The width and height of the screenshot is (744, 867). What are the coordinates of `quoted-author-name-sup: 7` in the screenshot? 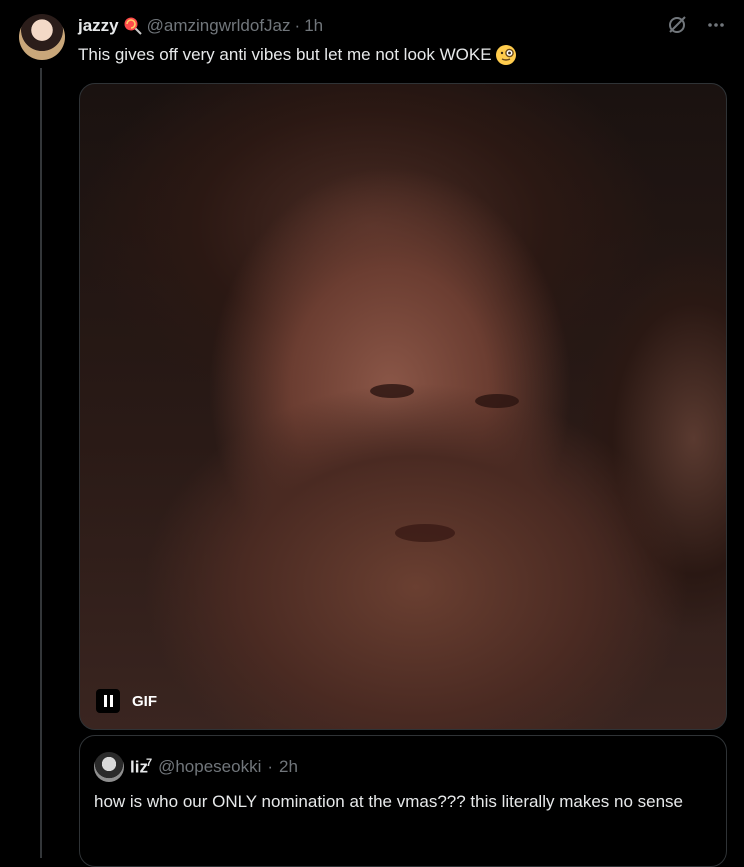 It's located at (149, 762).